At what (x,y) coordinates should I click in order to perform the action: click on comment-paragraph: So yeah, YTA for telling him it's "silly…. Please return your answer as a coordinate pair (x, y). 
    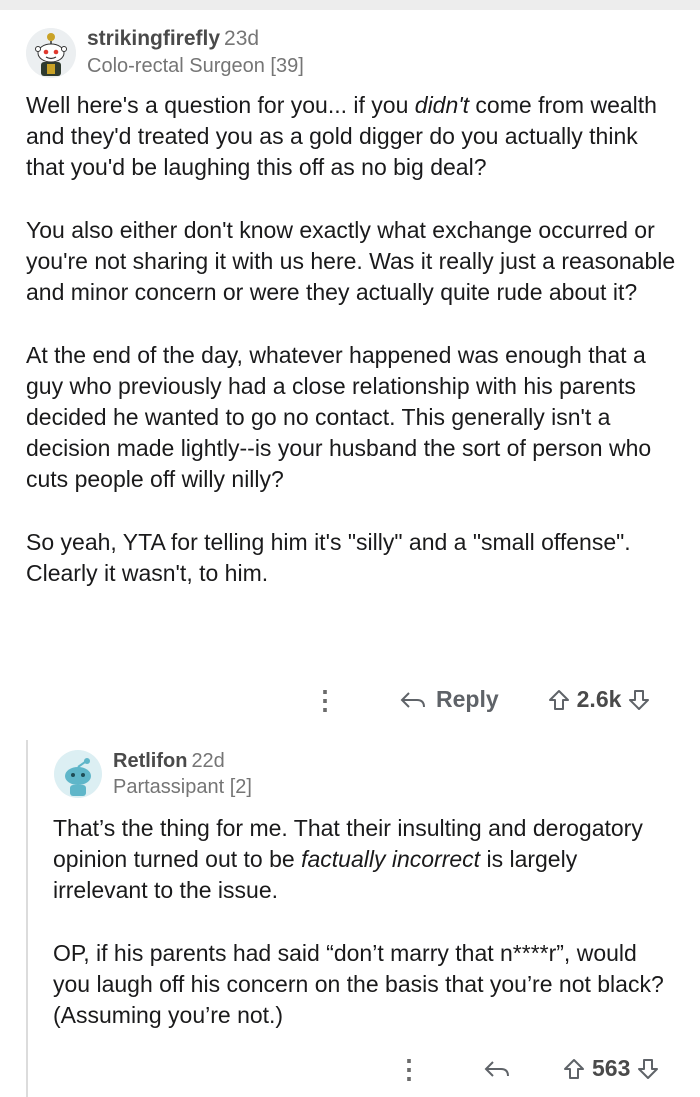
    Looking at the image, I should click on (351, 558).